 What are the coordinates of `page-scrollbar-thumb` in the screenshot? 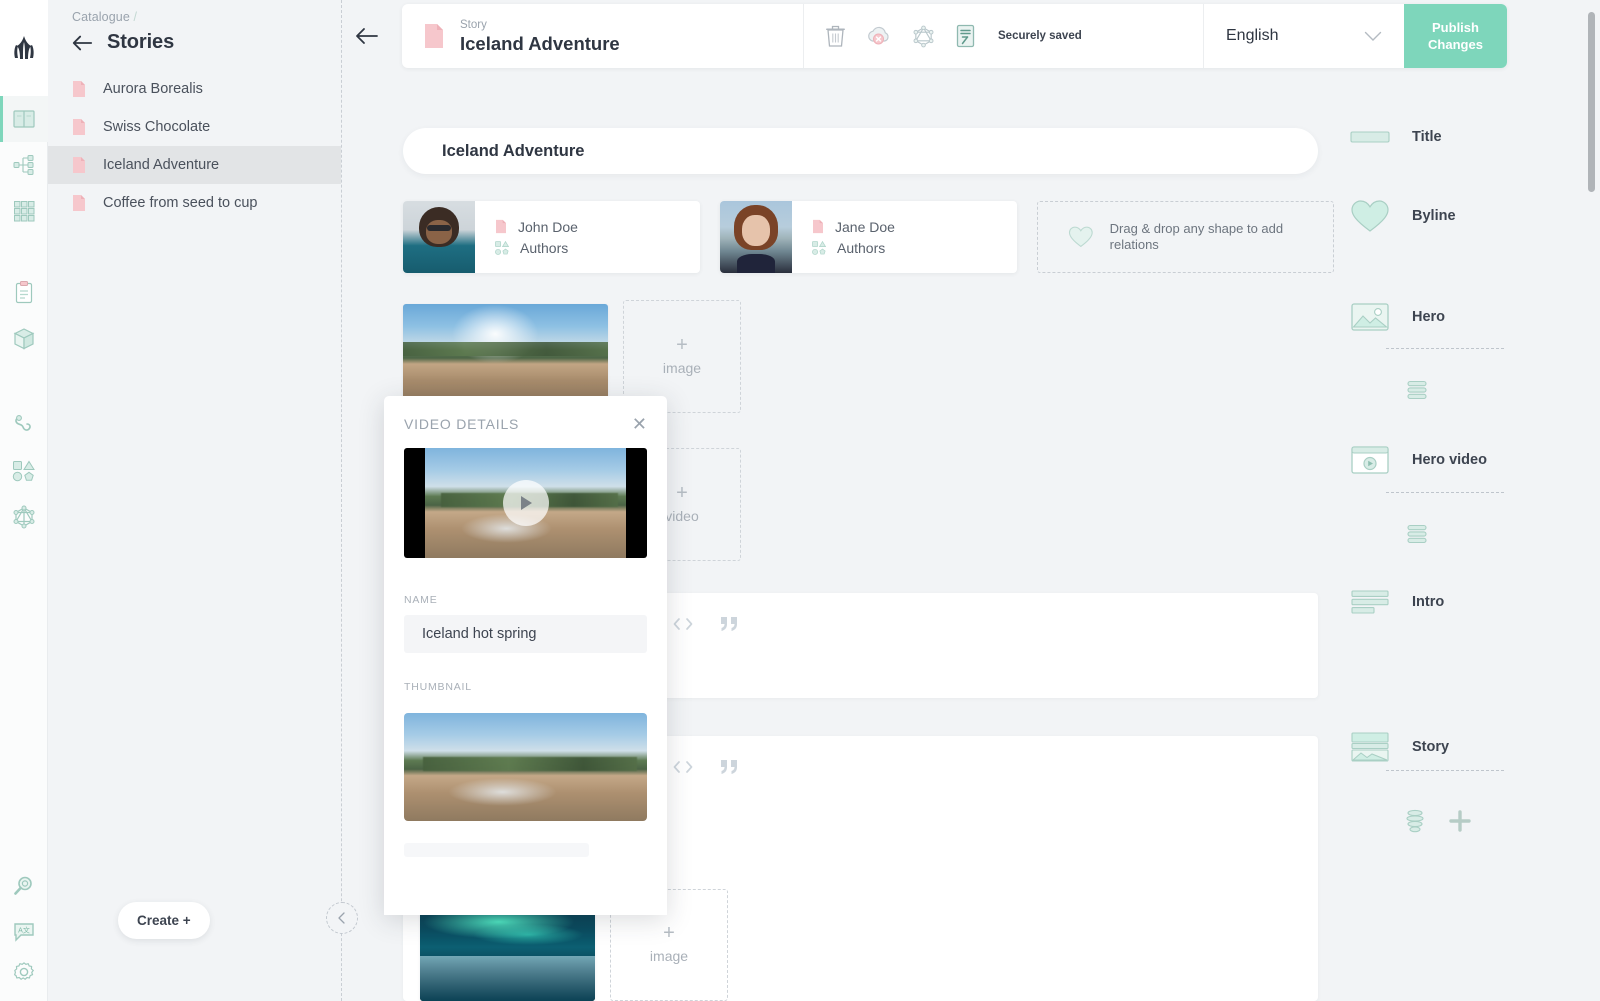 It's located at (1591, 102).